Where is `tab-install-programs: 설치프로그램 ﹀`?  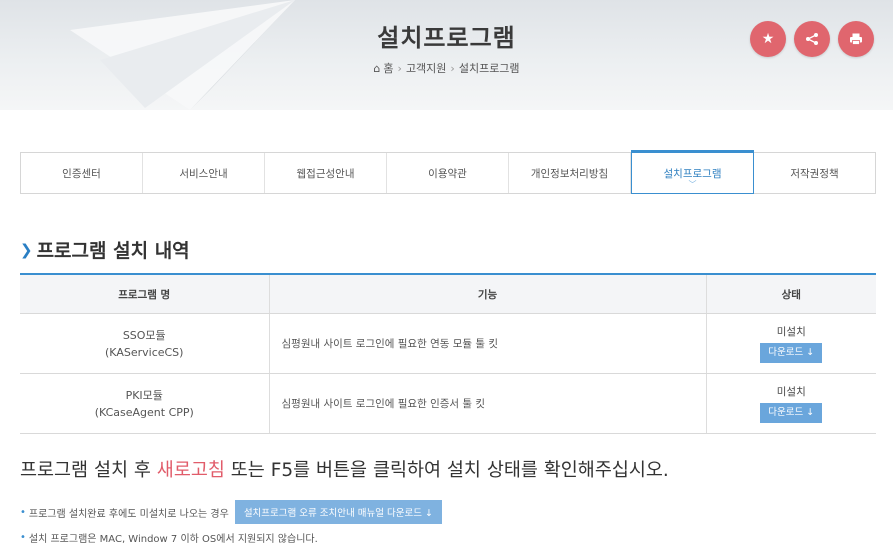 tab-install-programs: 설치프로그램 ﹀ is located at coordinates (692, 172).